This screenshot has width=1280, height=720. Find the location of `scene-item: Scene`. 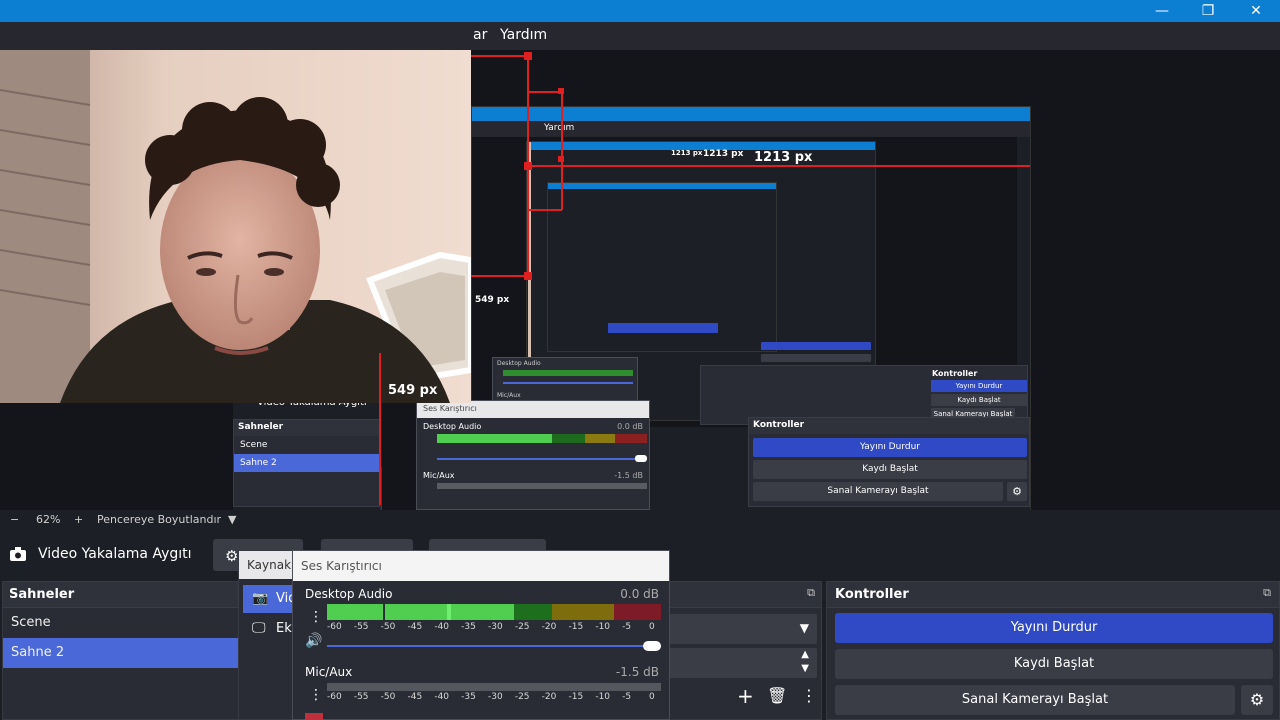

scene-item: Scene is located at coordinates (121, 623).